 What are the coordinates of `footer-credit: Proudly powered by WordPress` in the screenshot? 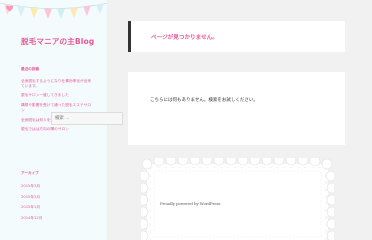 It's located at (190, 203).